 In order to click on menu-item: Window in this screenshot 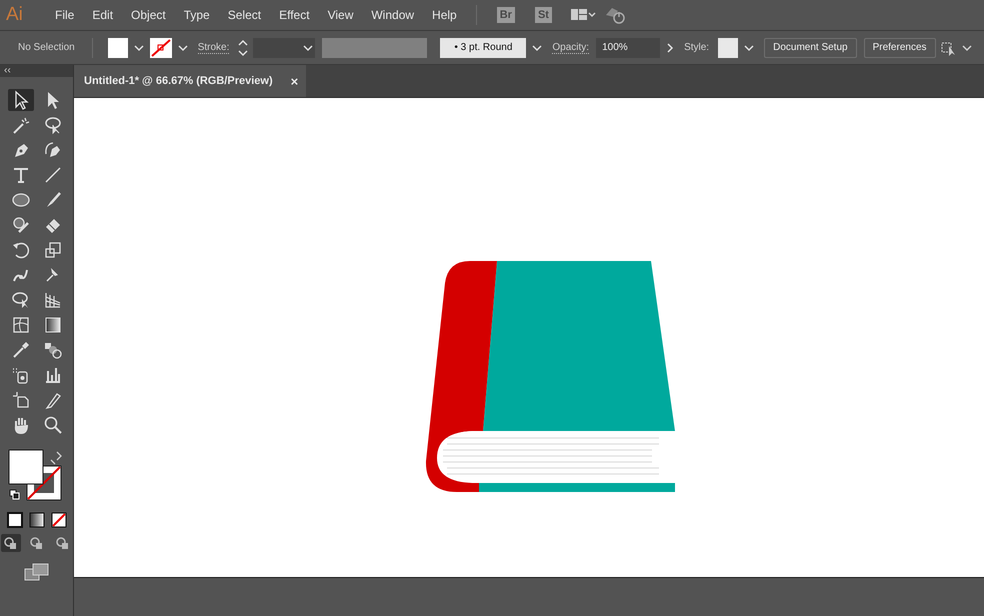, I will do `click(393, 15)`.